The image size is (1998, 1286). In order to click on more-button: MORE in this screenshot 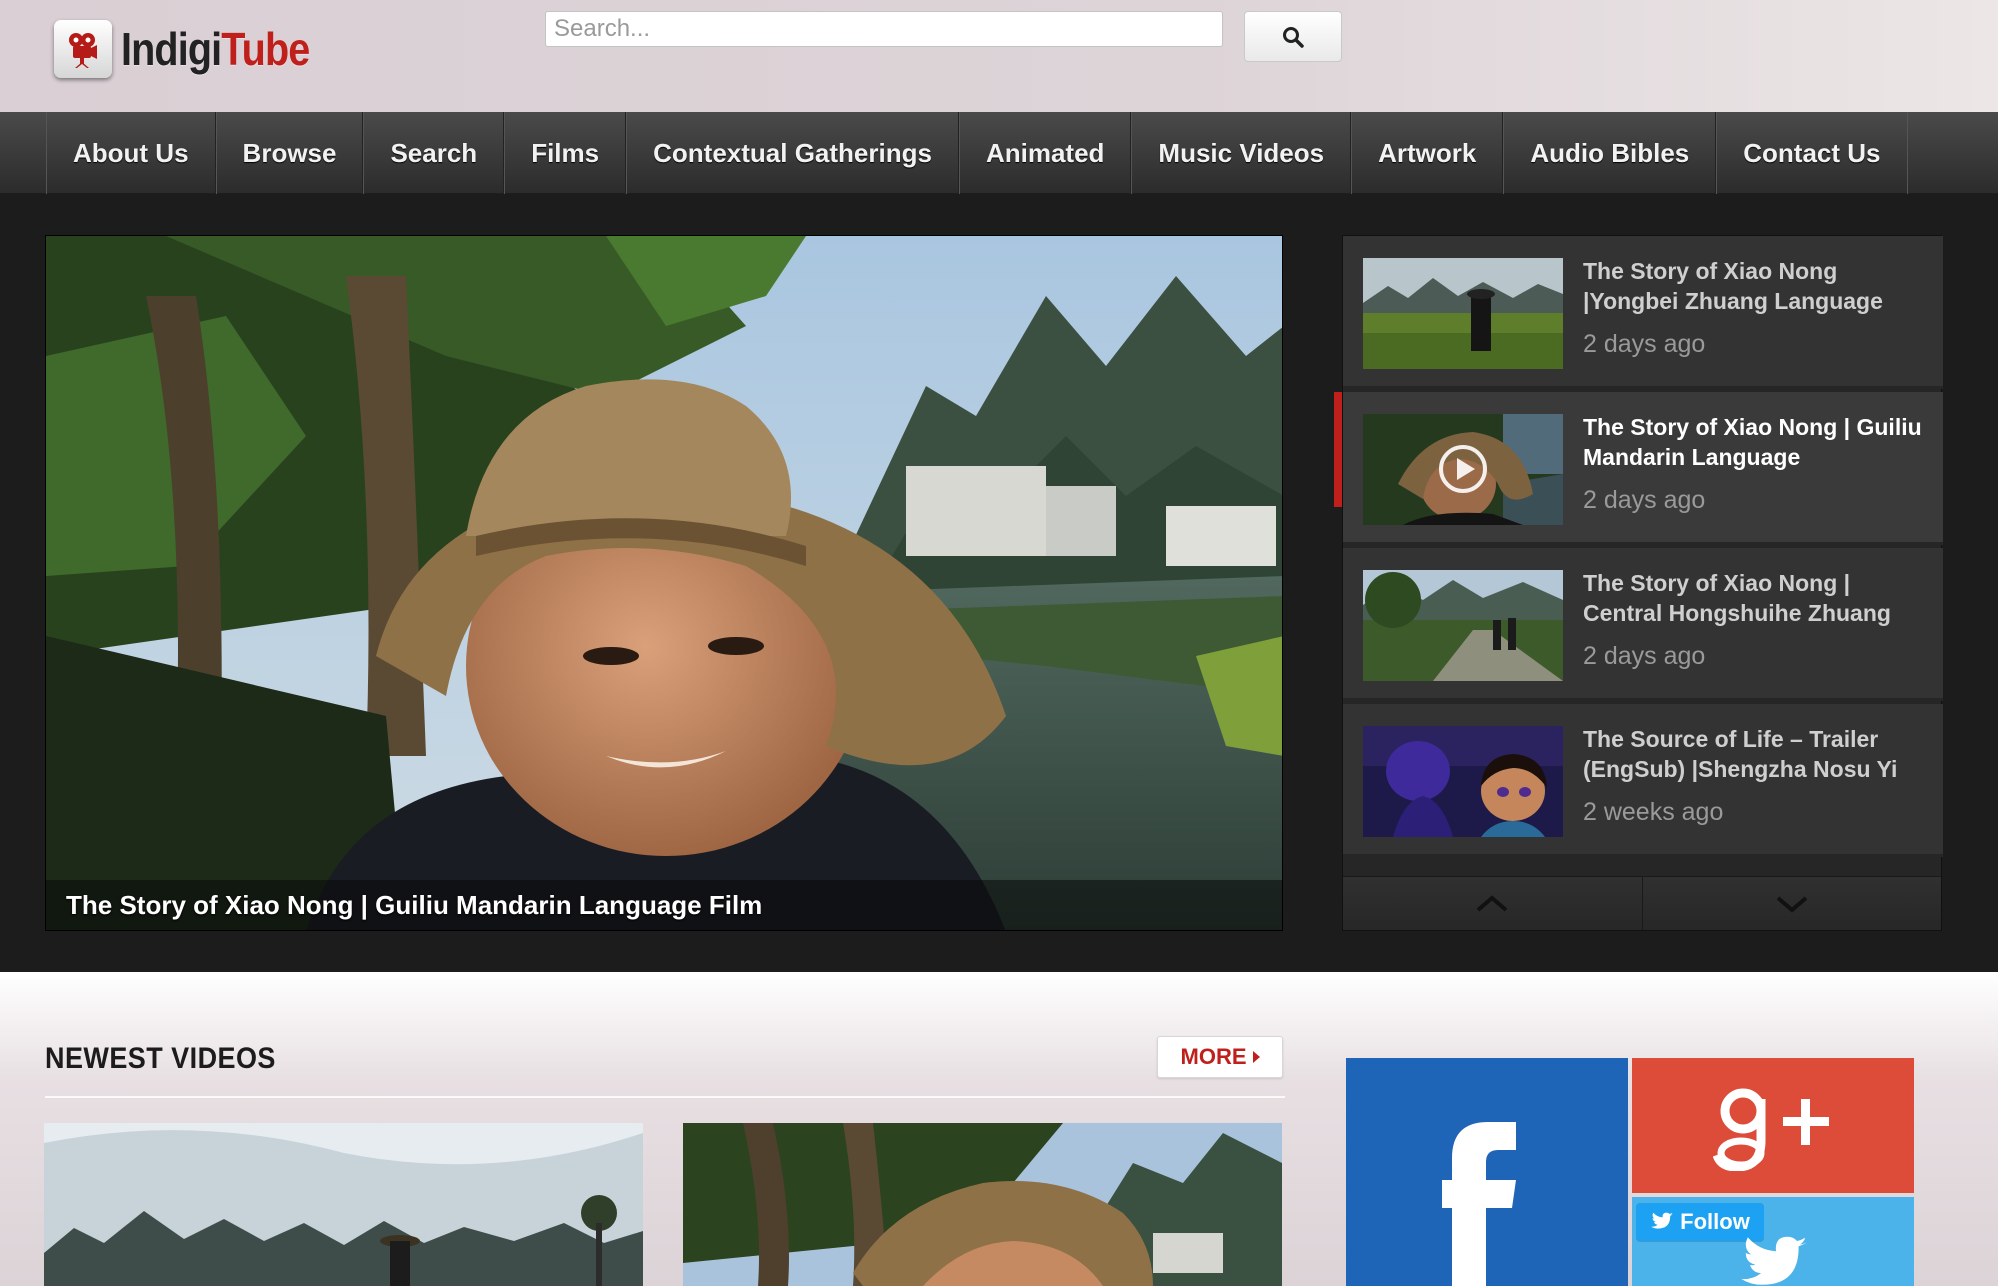, I will do `click(1220, 1057)`.